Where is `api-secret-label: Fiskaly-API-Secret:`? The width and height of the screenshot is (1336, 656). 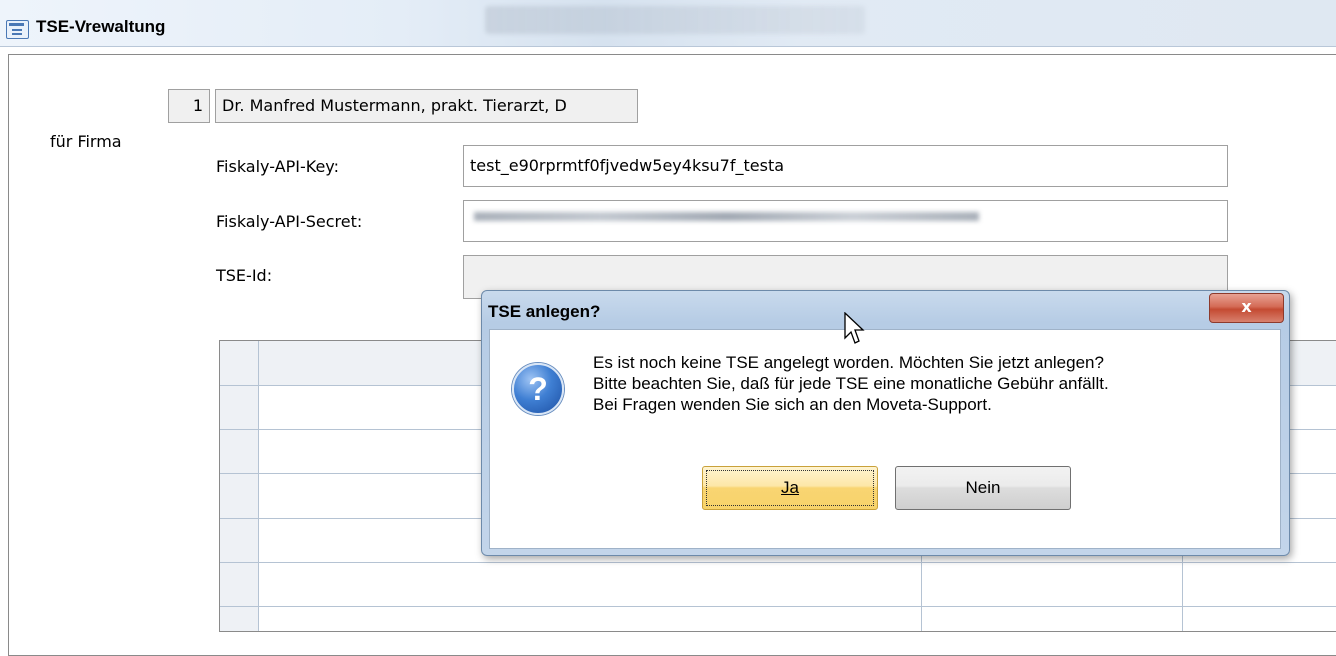
api-secret-label: Fiskaly-API-Secret: is located at coordinates (289, 221).